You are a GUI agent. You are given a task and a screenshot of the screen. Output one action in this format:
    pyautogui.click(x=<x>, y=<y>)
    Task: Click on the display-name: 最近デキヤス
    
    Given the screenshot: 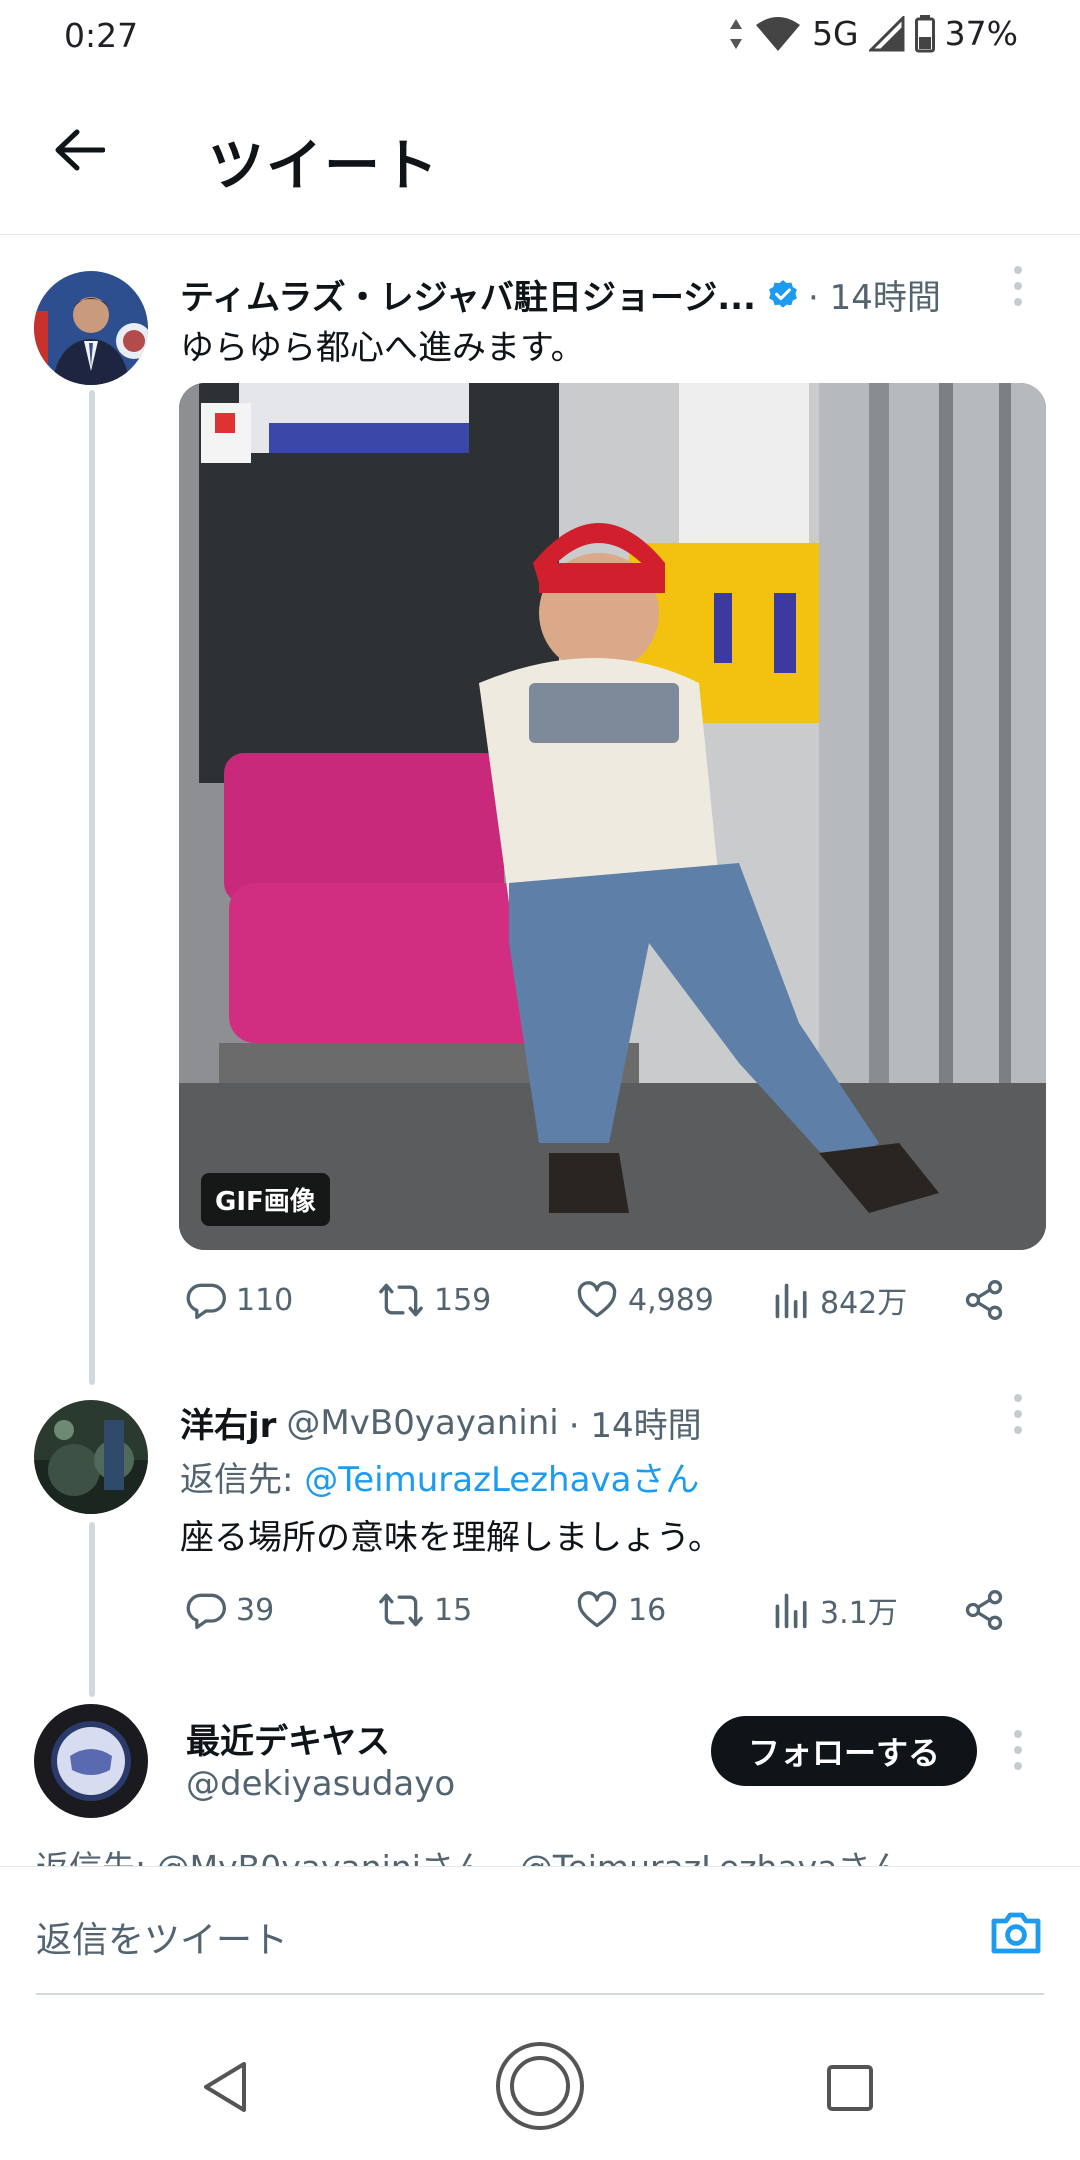 What is the action you would take?
    pyautogui.click(x=288, y=1738)
    